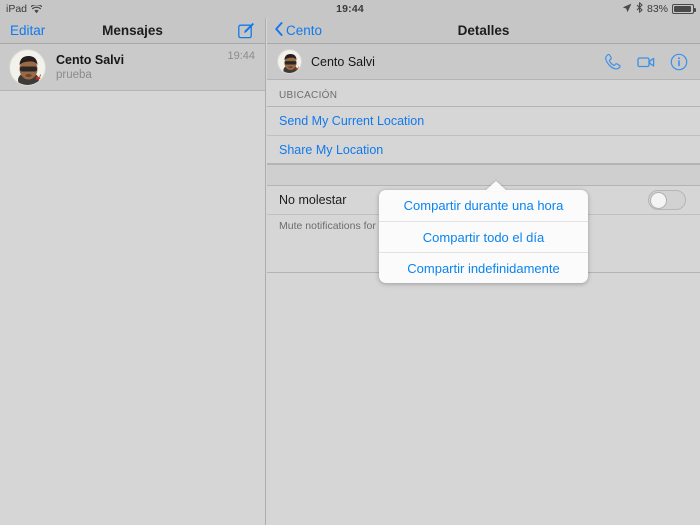 Image resolution: width=700 pixels, height=525 pixels. I want to click on send-my-current-location-button: Send My Current Location, so click(483, 121).